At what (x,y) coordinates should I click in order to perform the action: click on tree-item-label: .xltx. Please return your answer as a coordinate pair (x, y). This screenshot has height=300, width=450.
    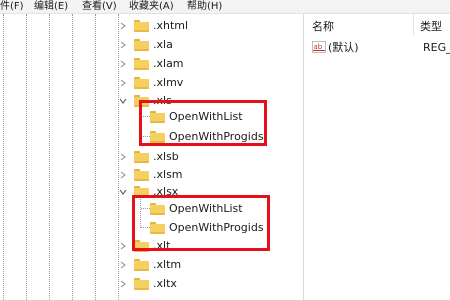
    Looking at the image, I should click on (165, 283).